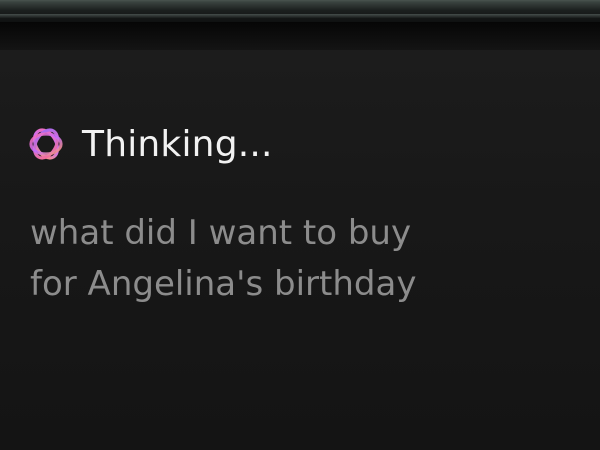  Describe the element at coordinates (46, 144) in the screenshot. I see `assistant-orb-icon` at that location.